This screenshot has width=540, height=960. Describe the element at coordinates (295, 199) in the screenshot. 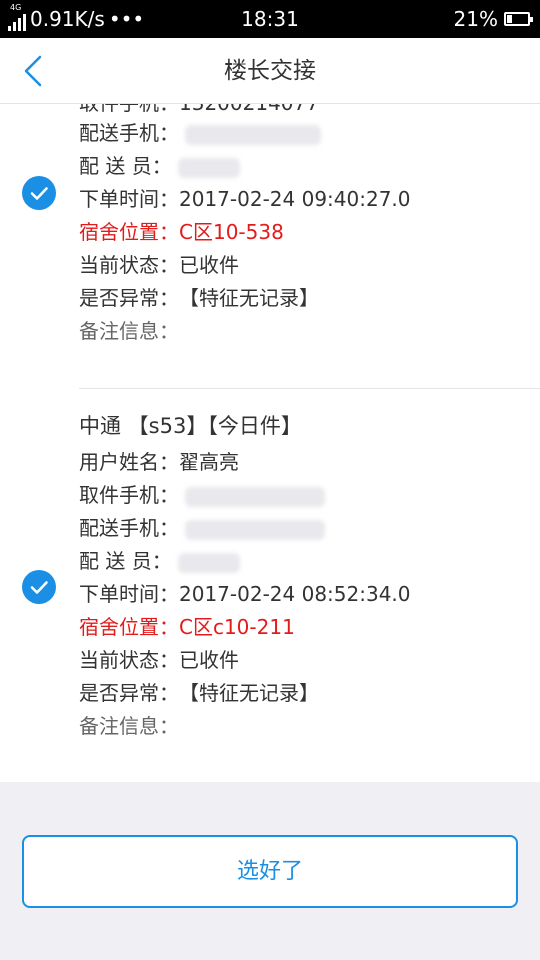

I see `order-time-value: 2017-02-24 09:40:27.0` at that location.